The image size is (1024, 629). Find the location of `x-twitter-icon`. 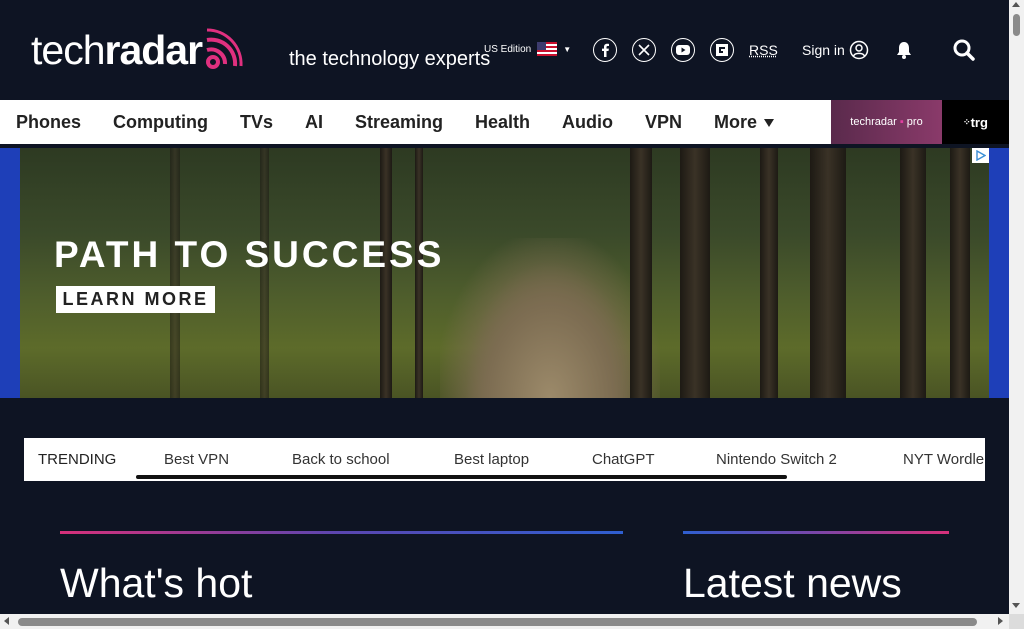

x-twitter-icon is located at coordinates (644, 50).